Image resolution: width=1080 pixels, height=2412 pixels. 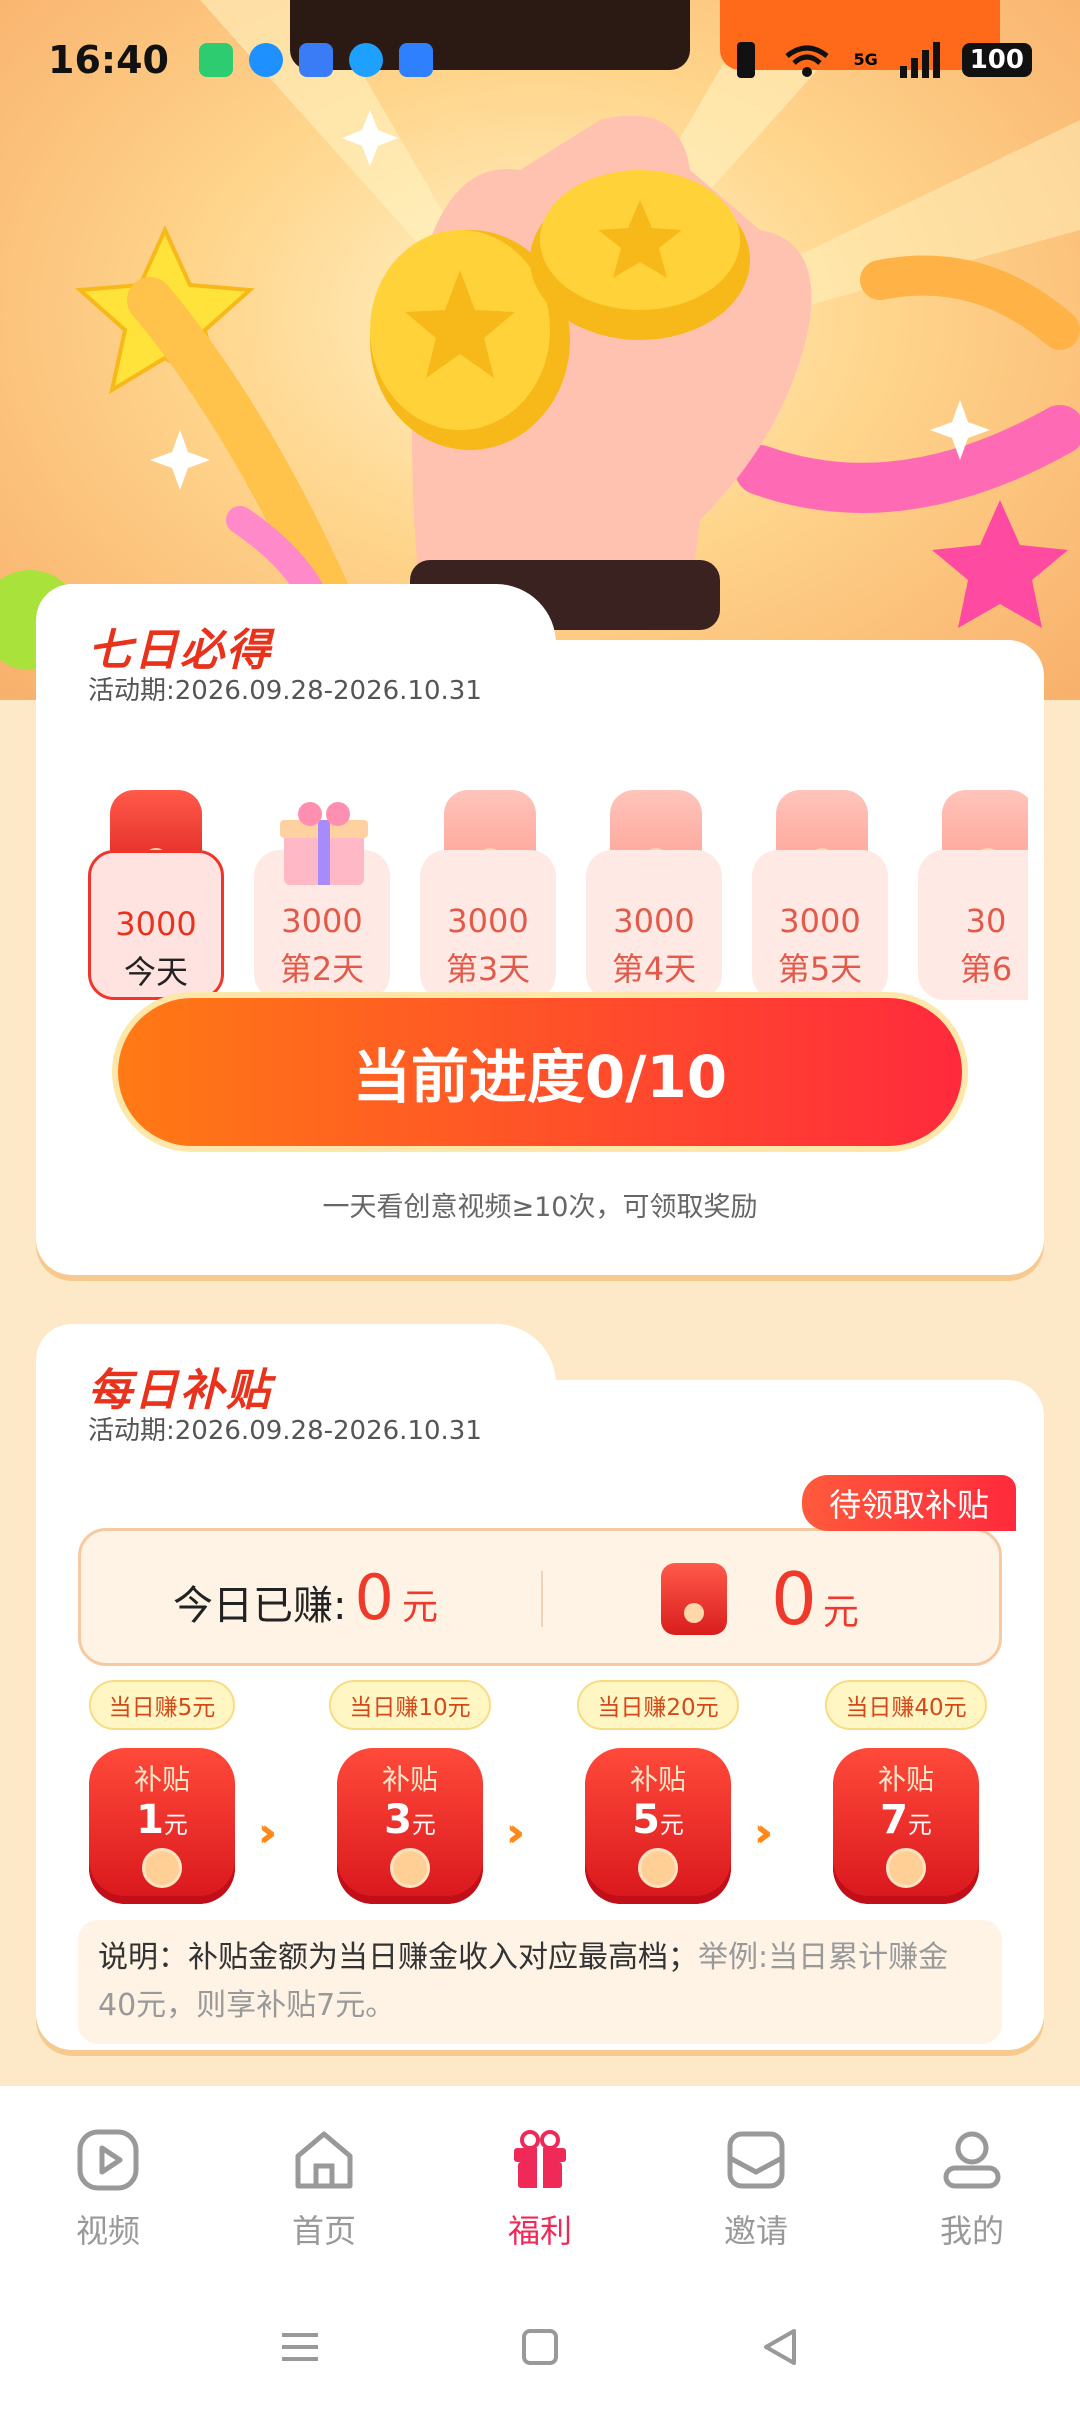 What do you see at coordinates (971, 2231) in the screenshot?
I see `nav-label: 我的` at bounding box center [971, 2231].